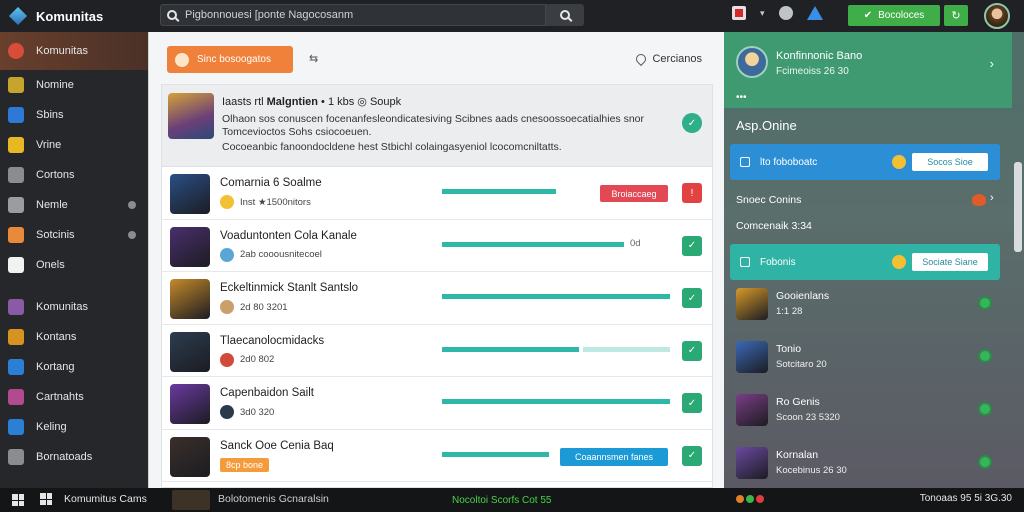 This screenshot has width=1024, height=512. I want to click on search-bar: Pigbonnouesi [ponte Nagocosanm, so click(372, 15).